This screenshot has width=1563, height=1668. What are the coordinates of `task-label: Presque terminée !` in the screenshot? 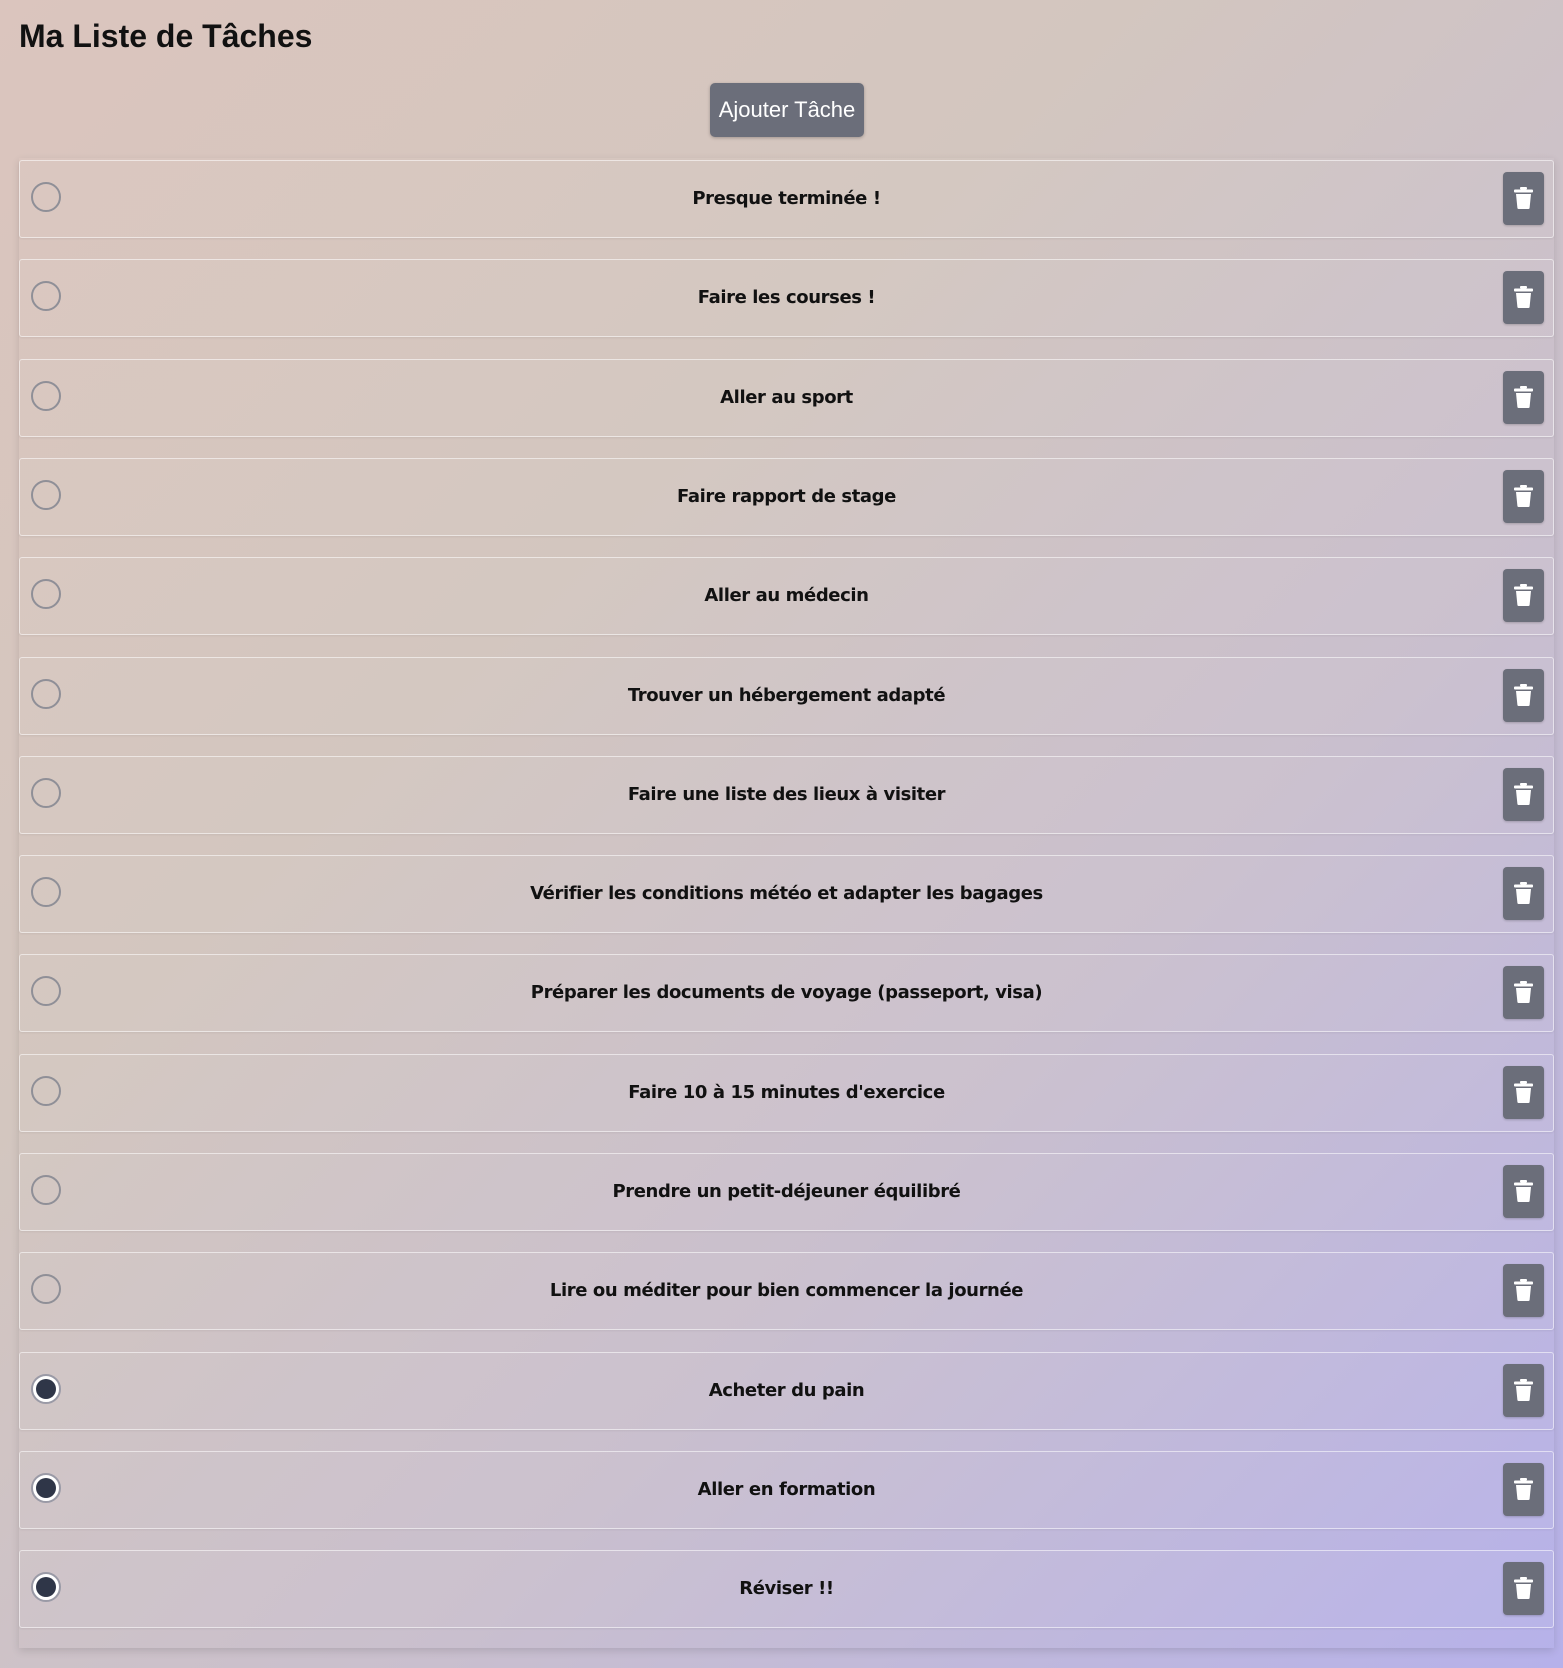 It's located at (786, 198).